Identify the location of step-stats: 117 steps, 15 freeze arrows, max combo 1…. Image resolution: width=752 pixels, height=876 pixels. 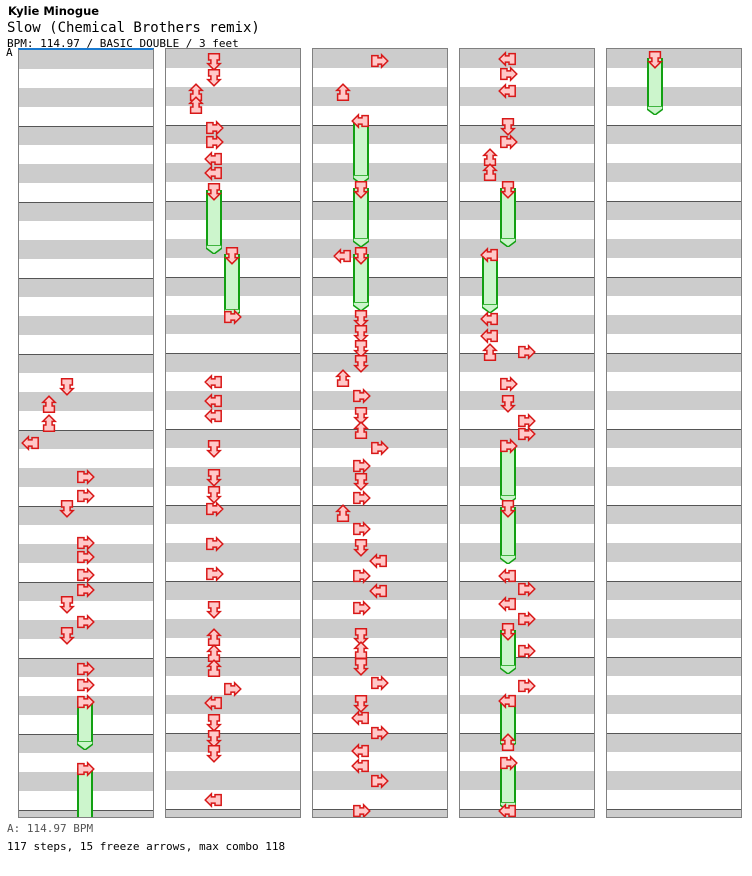
(146, 846).